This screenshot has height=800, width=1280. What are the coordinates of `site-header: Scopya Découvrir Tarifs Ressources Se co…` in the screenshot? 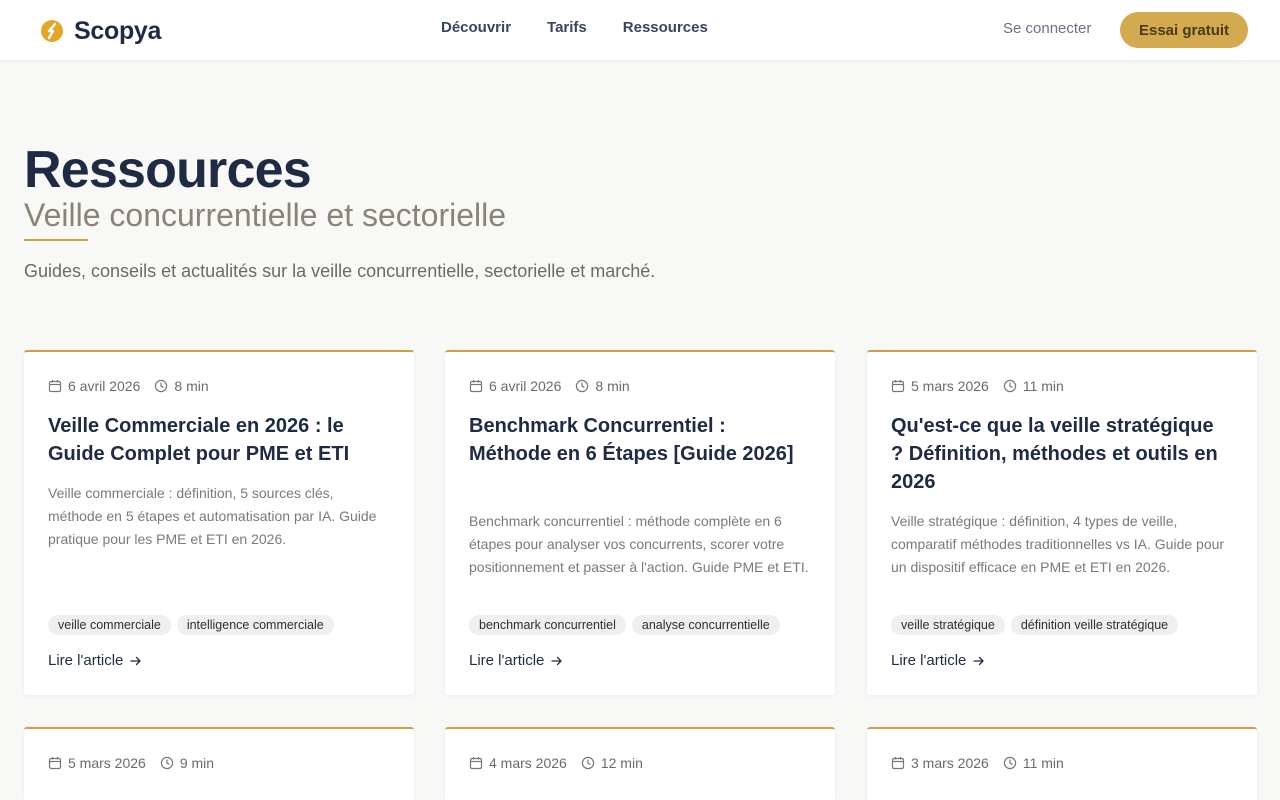 It's located at (640, 30).